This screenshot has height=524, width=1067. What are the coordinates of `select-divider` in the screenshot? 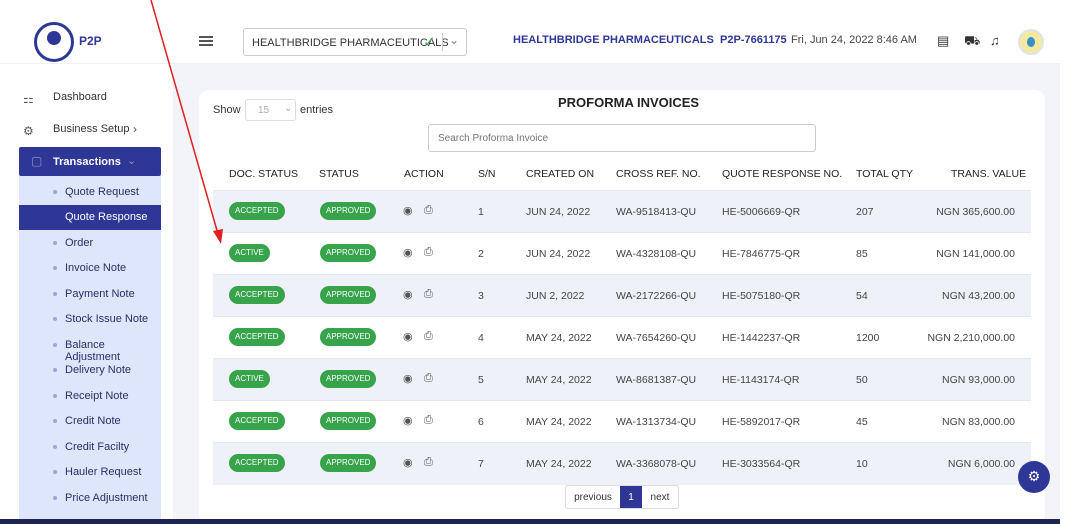 It's located at (442, 42).